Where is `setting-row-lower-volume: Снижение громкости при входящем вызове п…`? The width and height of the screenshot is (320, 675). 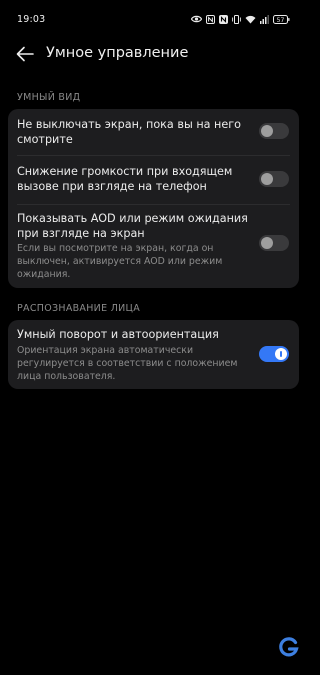
setting-row-lower-volume: Снижение громкости при входящем вызове п… is located at coordinates (153, 180).